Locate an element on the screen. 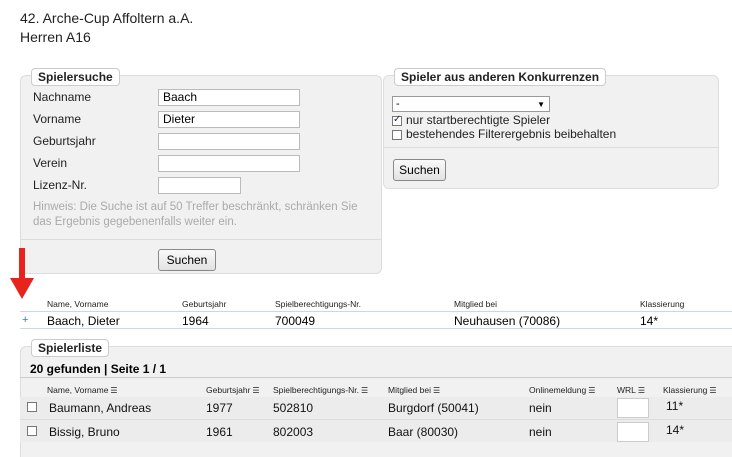 Image resolution: width=732 pixels, height=457 pixels. club-label: Verein is located at coordinates (50, 163).